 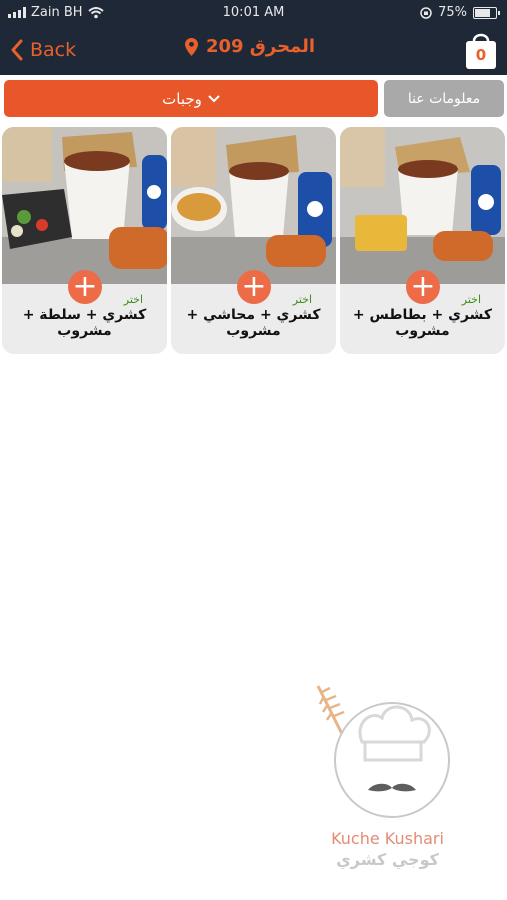 What do you see at coordinates (53, 50) in the screenshot?
I see `back-label: Back` at bounding box center [53, 50].